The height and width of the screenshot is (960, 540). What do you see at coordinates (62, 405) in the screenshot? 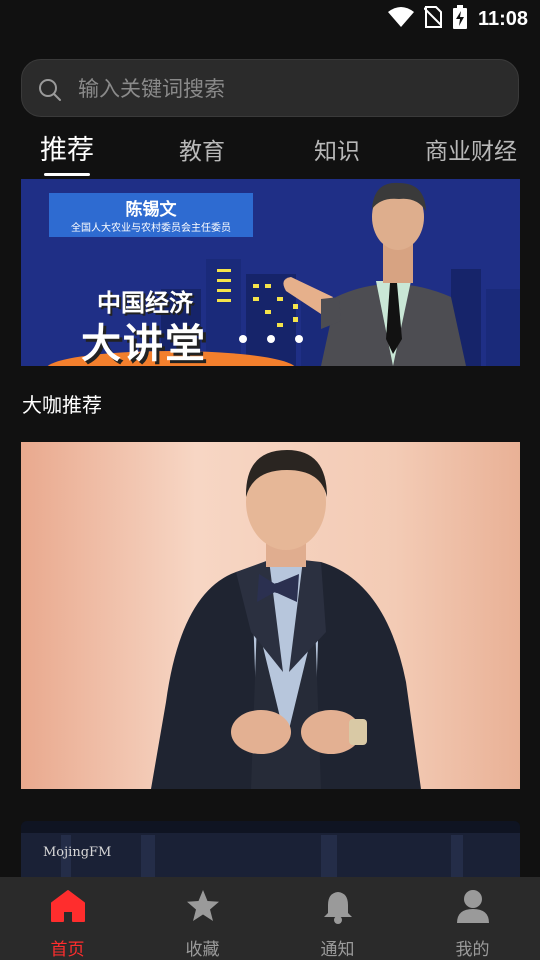
I see `section-title: 大咖推荐` at bounding box center [62, 405].